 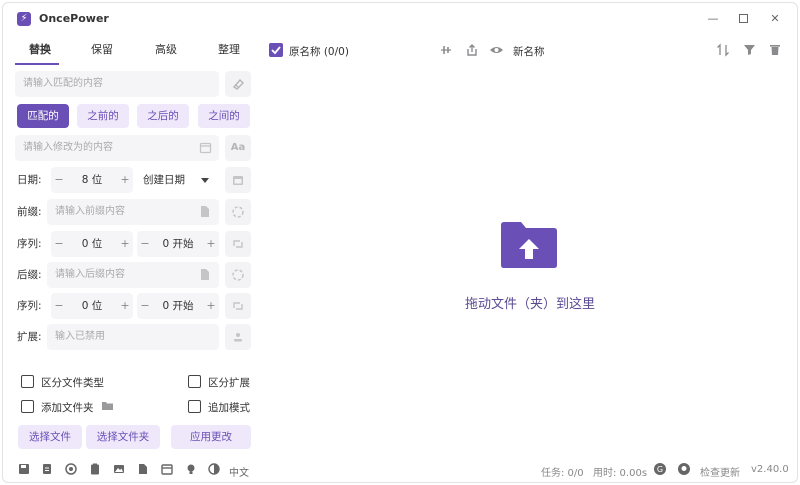 I want to click on refresh-icon, so click(x=238, y=212).